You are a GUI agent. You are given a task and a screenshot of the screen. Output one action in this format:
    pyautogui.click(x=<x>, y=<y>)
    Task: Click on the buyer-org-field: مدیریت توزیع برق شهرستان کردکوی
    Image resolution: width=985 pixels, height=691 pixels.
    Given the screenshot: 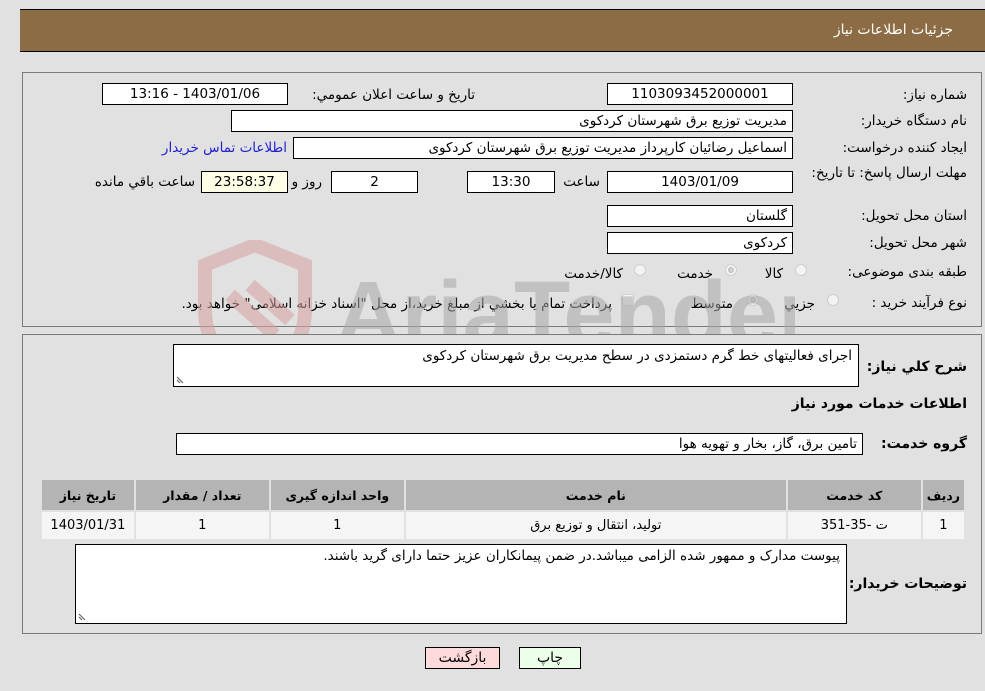 What is the action you would take?
    pyautogui.click(x=512, y=121)
    